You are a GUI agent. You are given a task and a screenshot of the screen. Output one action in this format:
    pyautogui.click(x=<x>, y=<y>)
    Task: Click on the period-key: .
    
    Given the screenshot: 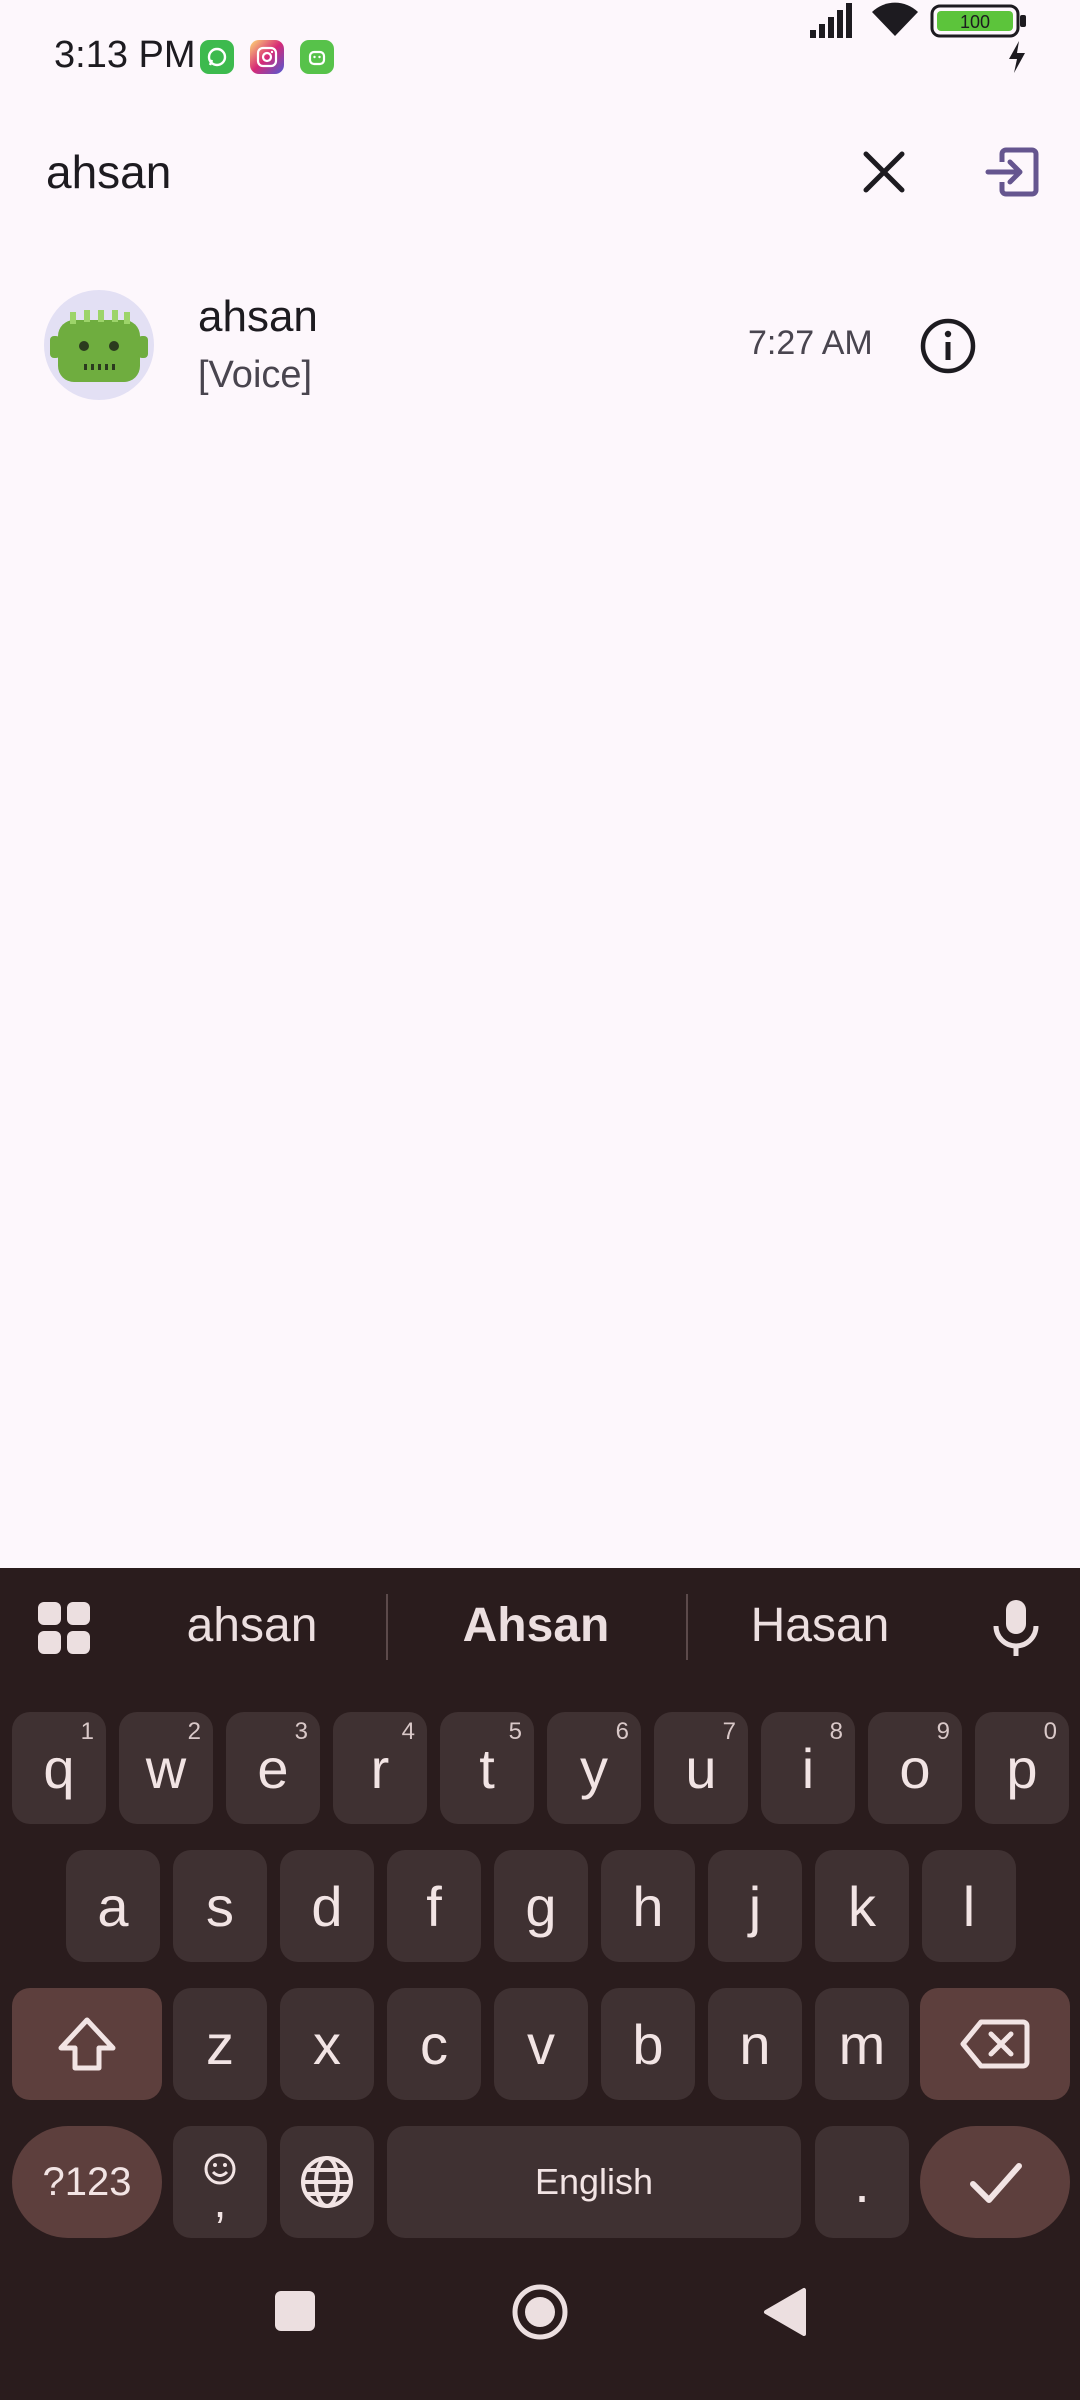 What is the action you would take?
    pyautogui.click(x=862, y=2182)
    